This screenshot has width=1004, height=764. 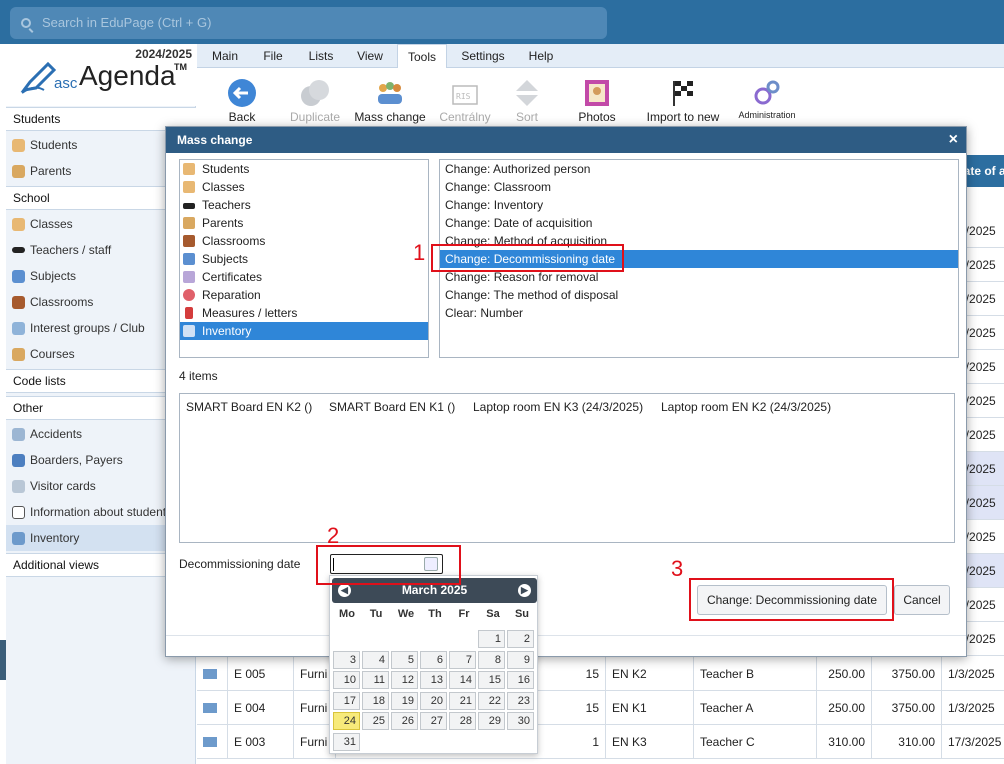 I want to click on calendar-day: 1, so click(x=491, y=639).